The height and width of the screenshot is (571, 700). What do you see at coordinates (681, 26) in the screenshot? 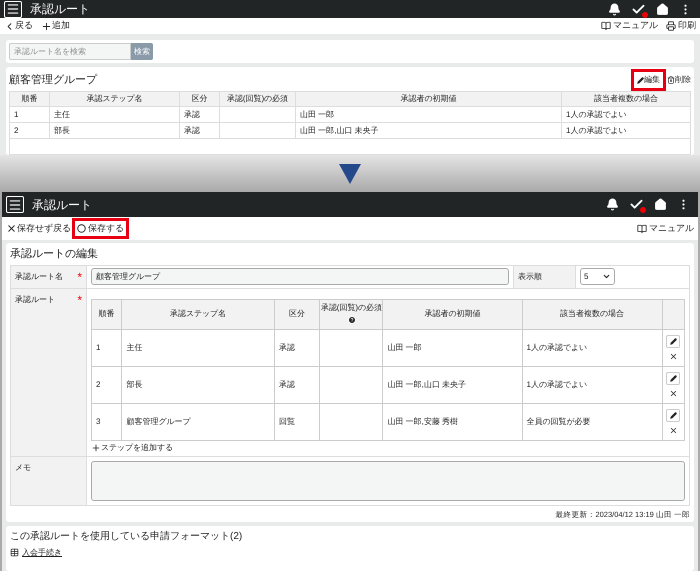
I see `print-link: 印刷` at bounding box center [681, 26].